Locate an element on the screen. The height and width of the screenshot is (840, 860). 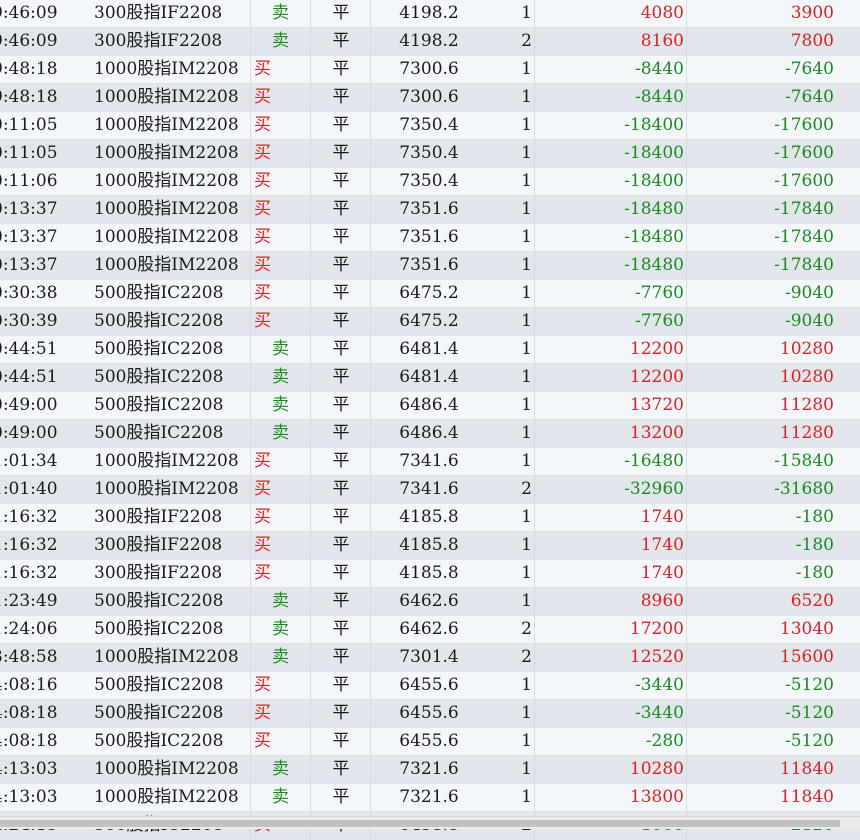
trade-time-cell: 0:11:05 is located at coordinates (29, 153).